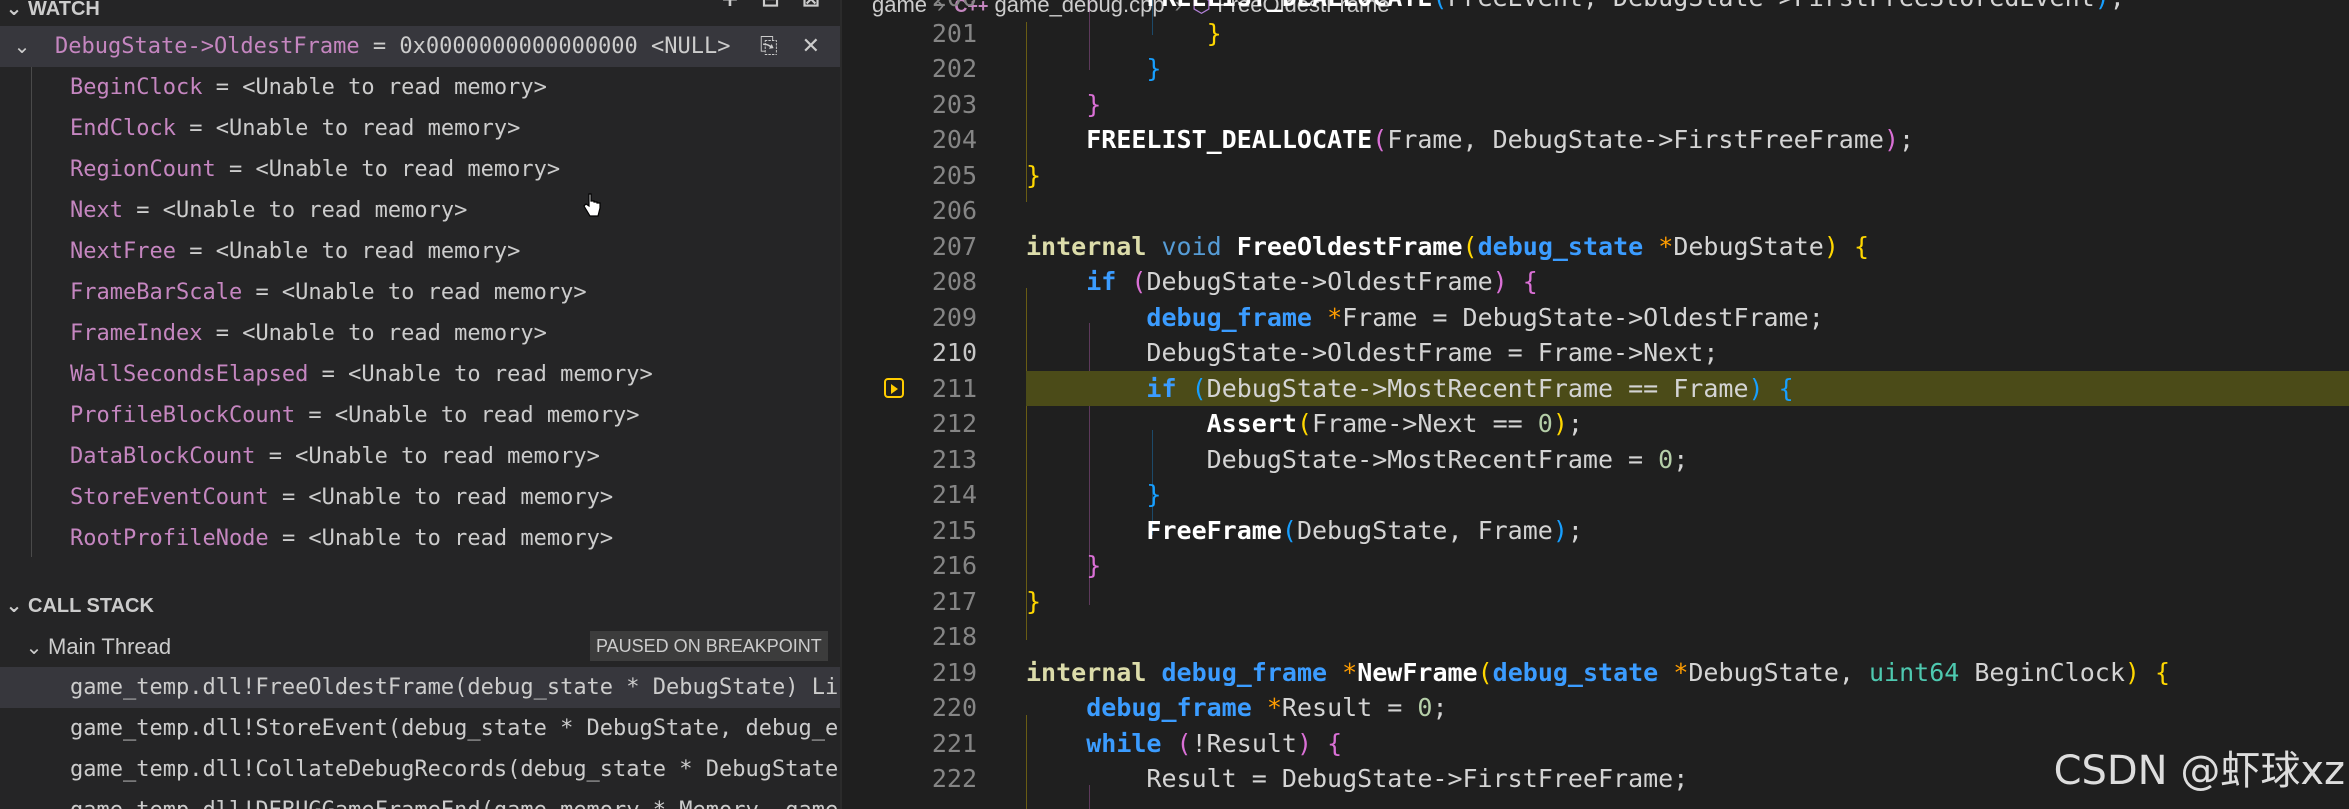 The image size is (2349, 809). What do you see at coordinates (759, 9) in the screenshot?
I see `watch-toolbar: + ⊟ ⊠` at bounding box center [759, 9].